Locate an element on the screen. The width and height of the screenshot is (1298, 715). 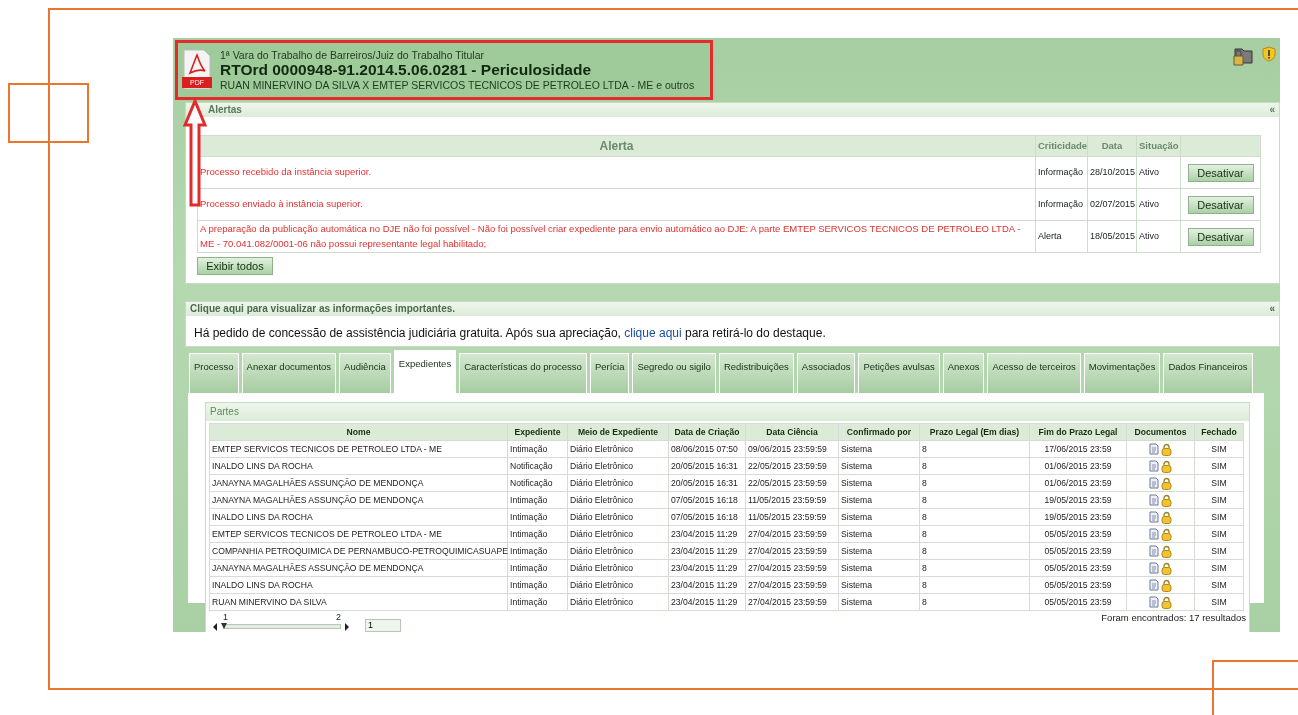
info-link: clique aqui is located at coordinates (653, 333).